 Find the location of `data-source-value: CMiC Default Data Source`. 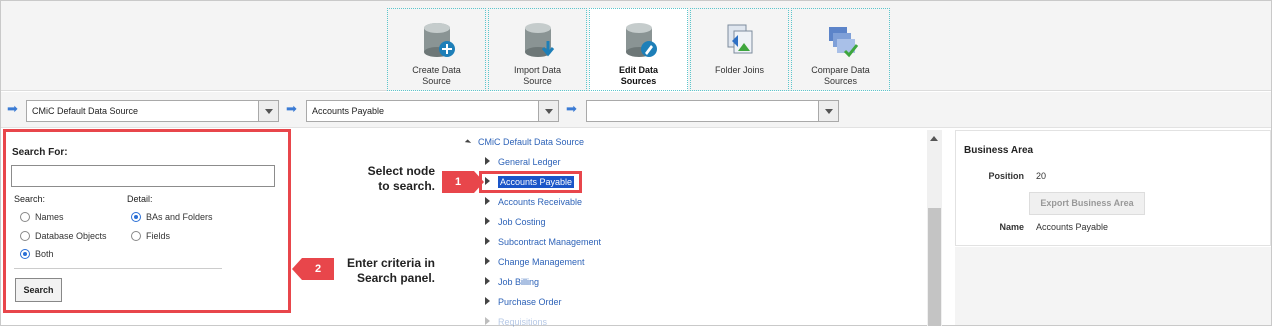

data-source-value: CMiC Default Data Source is located at coordinates (85, 111).